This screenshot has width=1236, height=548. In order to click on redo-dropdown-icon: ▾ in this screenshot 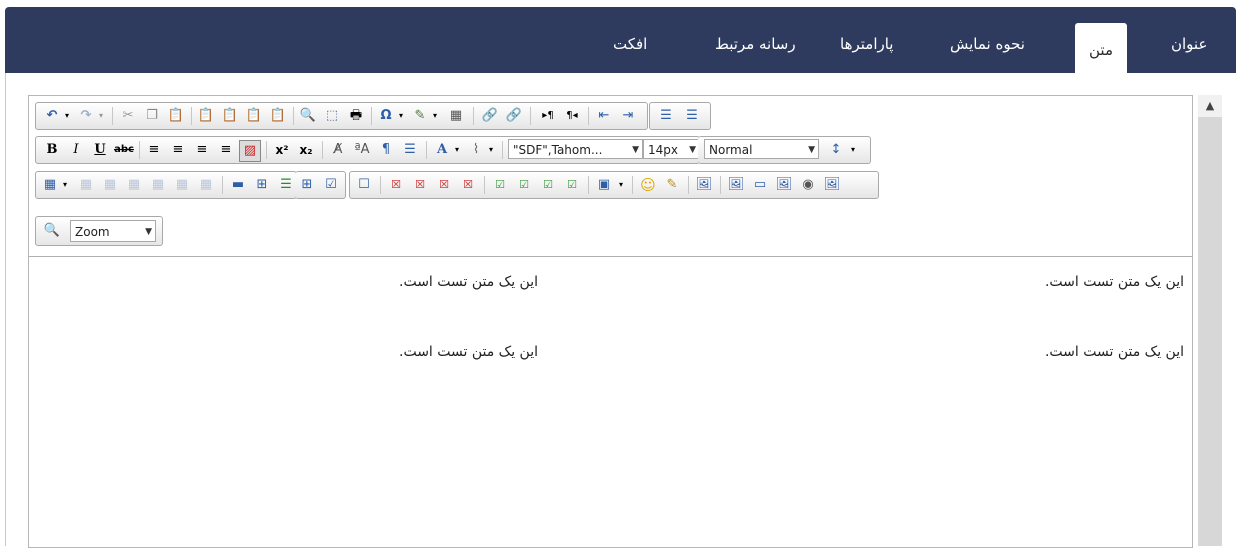, I will do `click(101, 116)`.